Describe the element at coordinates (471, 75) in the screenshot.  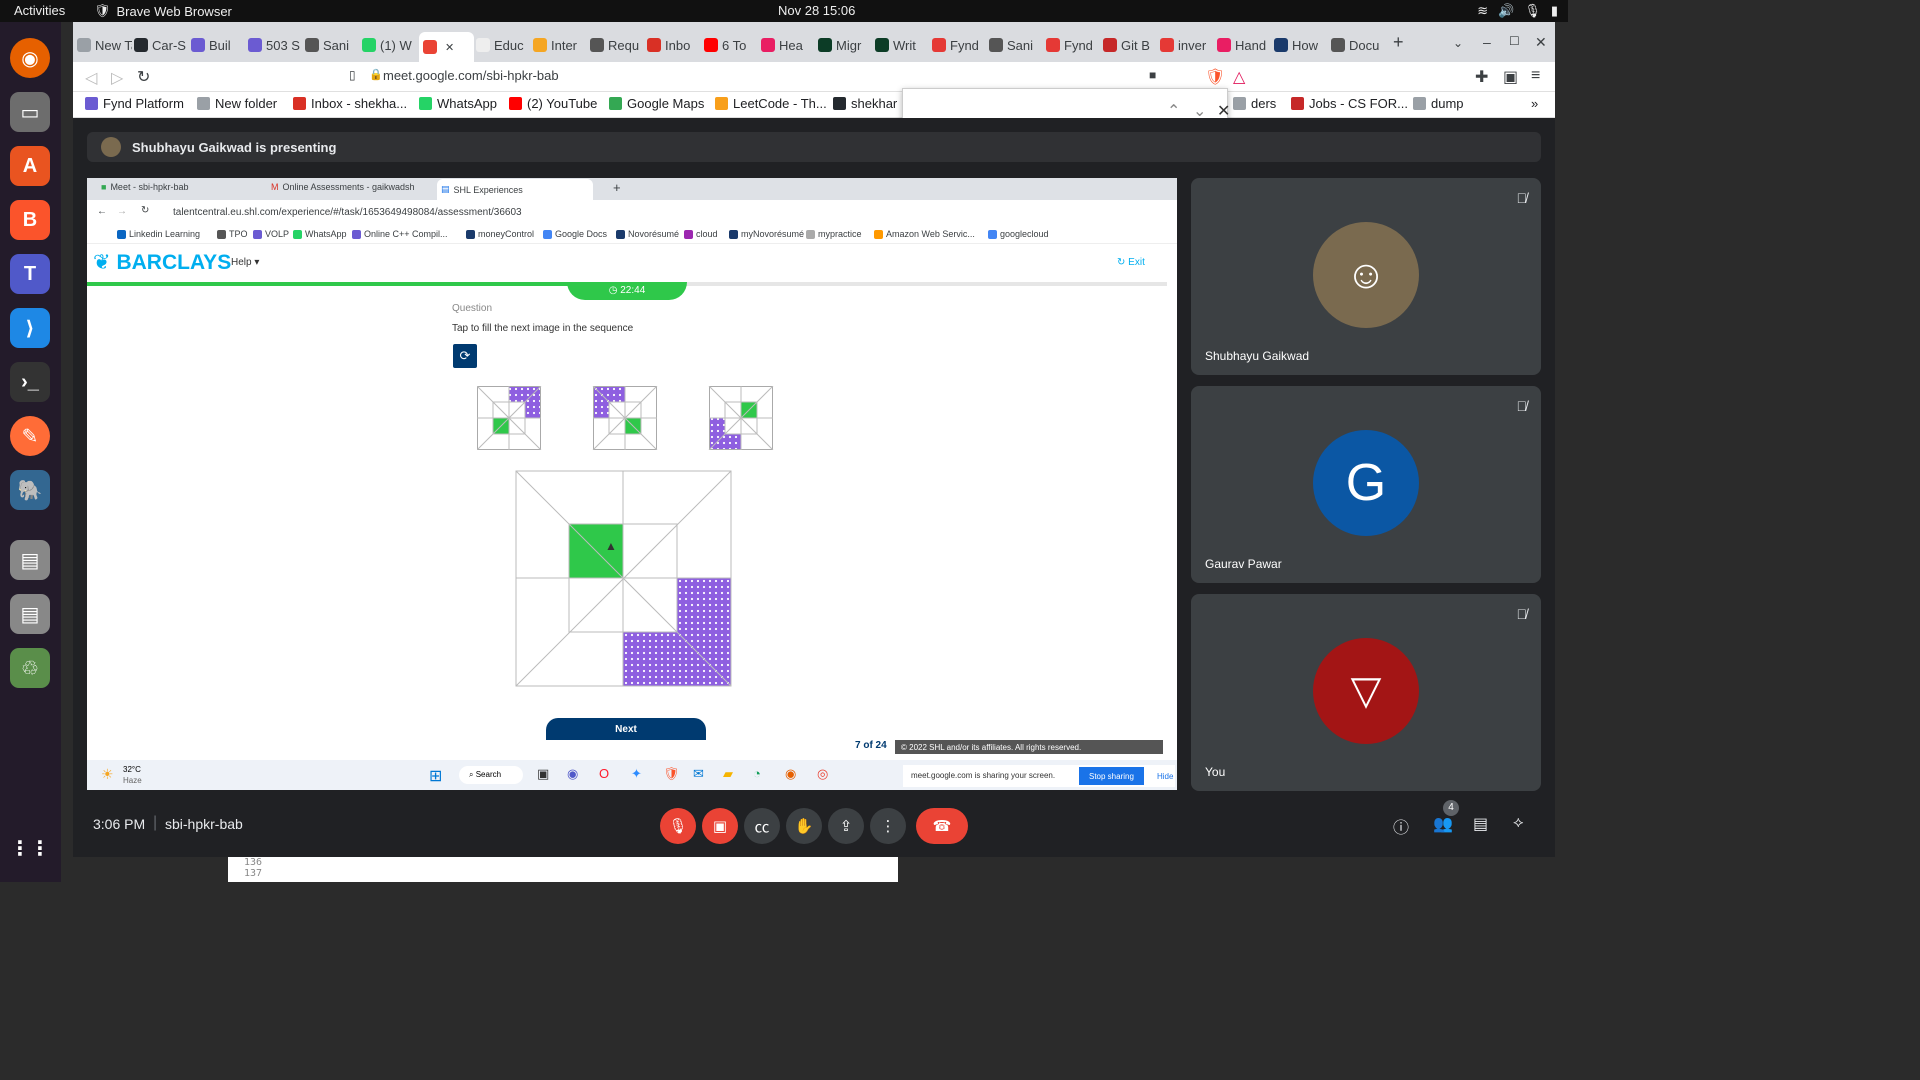
I see `address-bar: meet.google.com/sbi-hpkr-bab` at that location.